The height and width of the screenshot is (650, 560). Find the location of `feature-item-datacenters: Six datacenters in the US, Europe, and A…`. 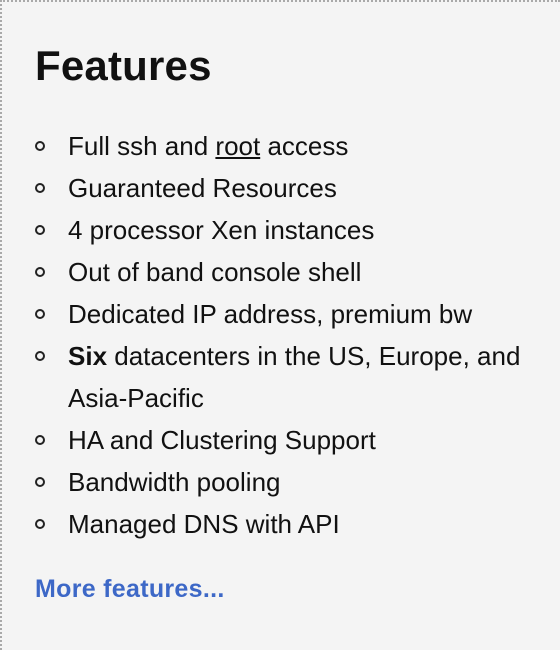

feature-item-datacenters: Six datacenters in the US, Europe, and A… is located at coordinates (285, 377).